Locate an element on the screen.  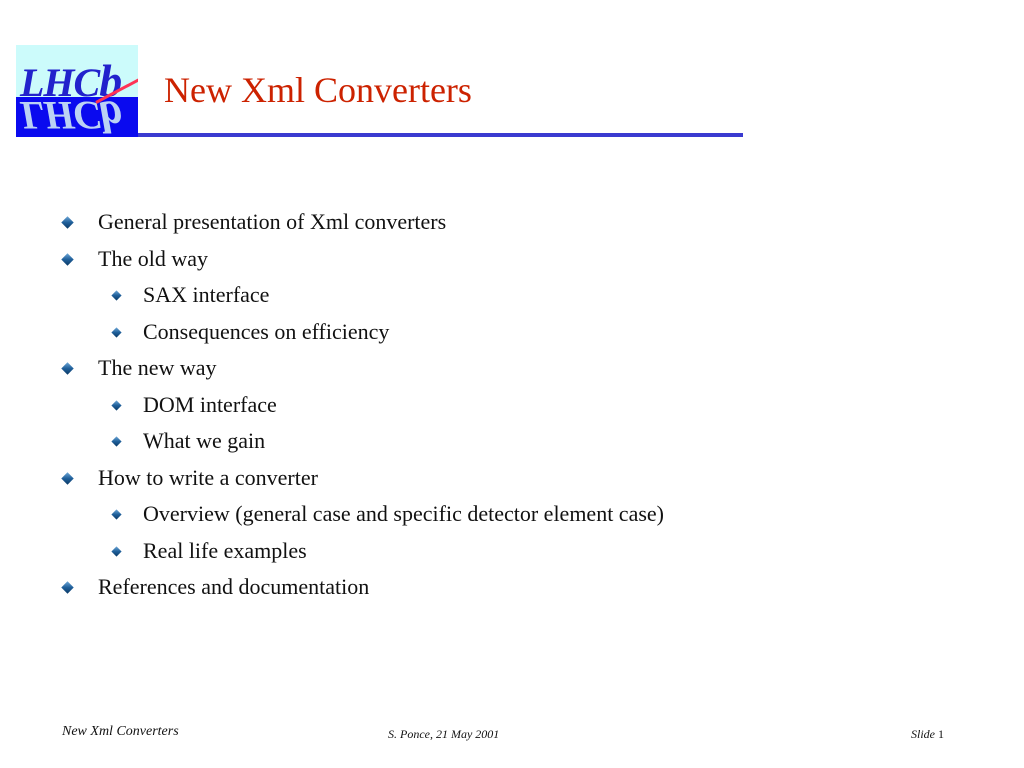
sub-bullet-item: Consequences on efficiency is located at coordinates (250, 332).